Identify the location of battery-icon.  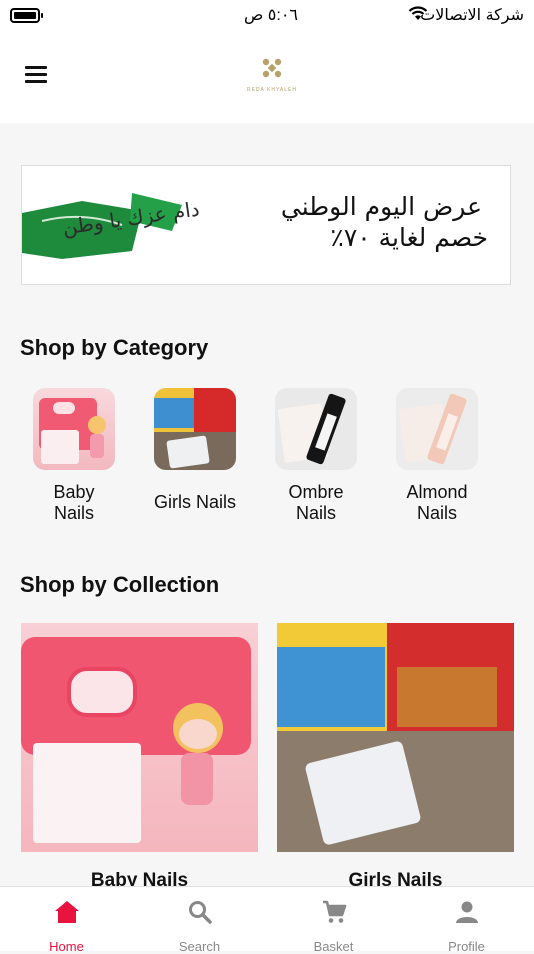
(26, 15).